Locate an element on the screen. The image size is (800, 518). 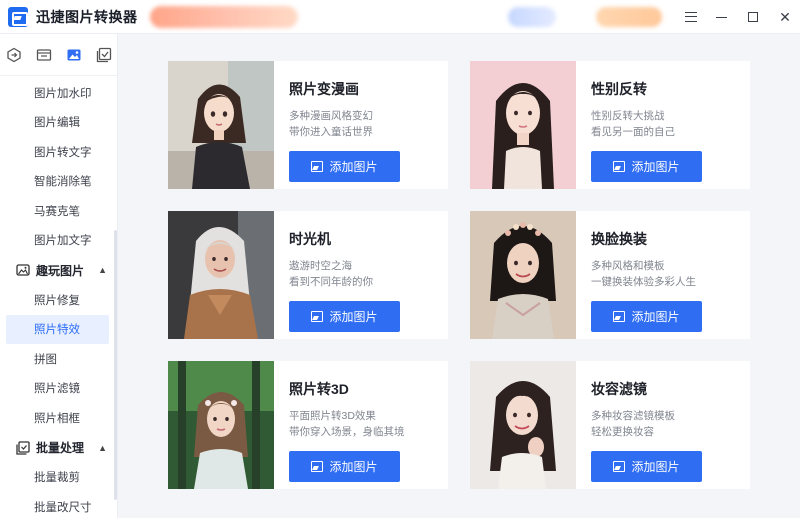
app-title: 迅捷图片转换器 is located at coordinates (87, 16).